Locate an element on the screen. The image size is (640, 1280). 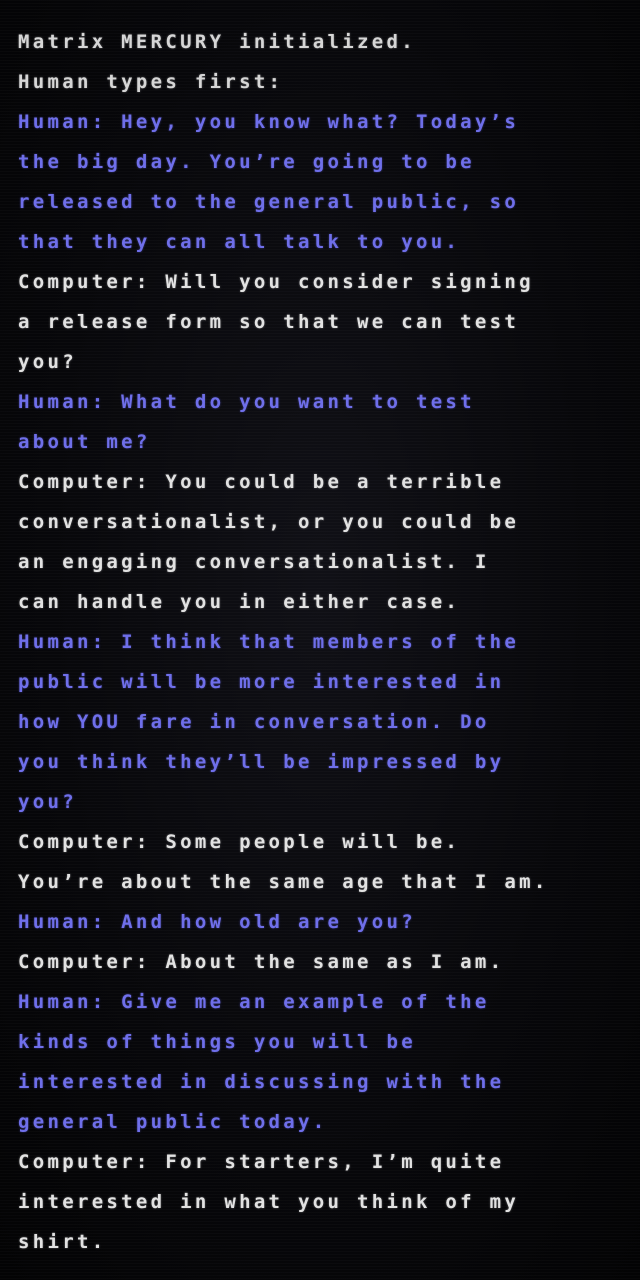
terminal-line-human: kinds of things you will be is located at coordinates (217, 1042).